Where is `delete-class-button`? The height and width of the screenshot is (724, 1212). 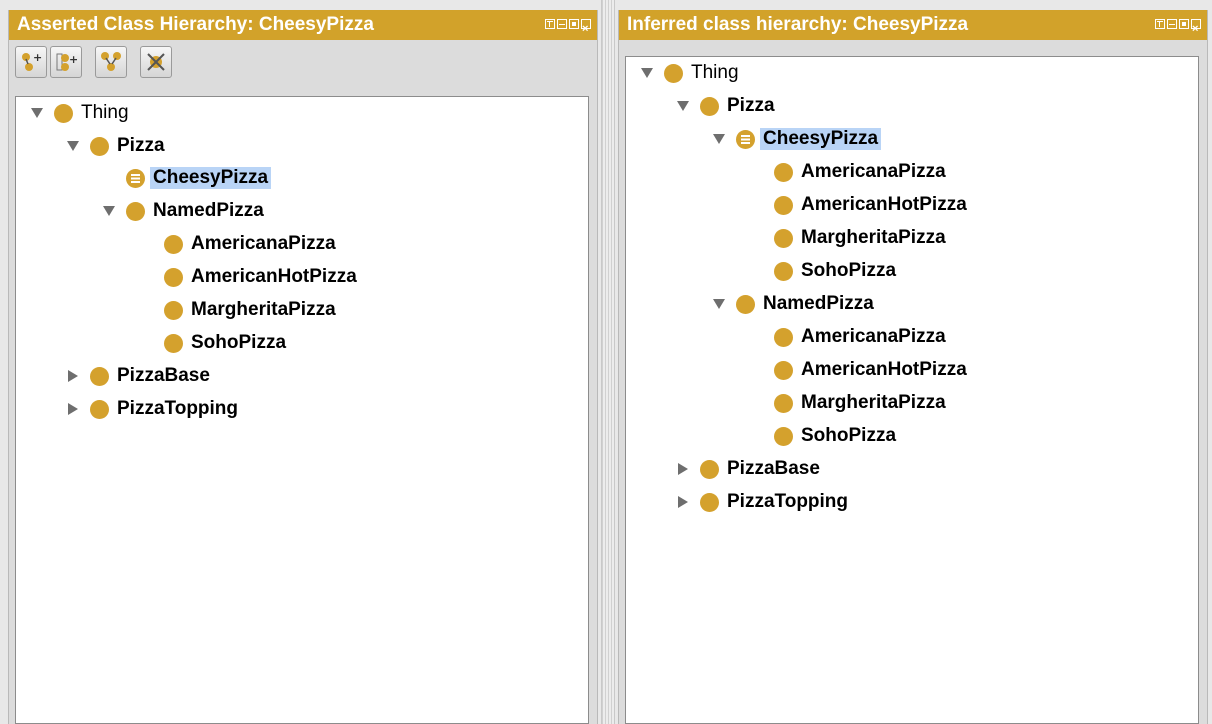
delete-class-button is located at coordinates (156, 62).